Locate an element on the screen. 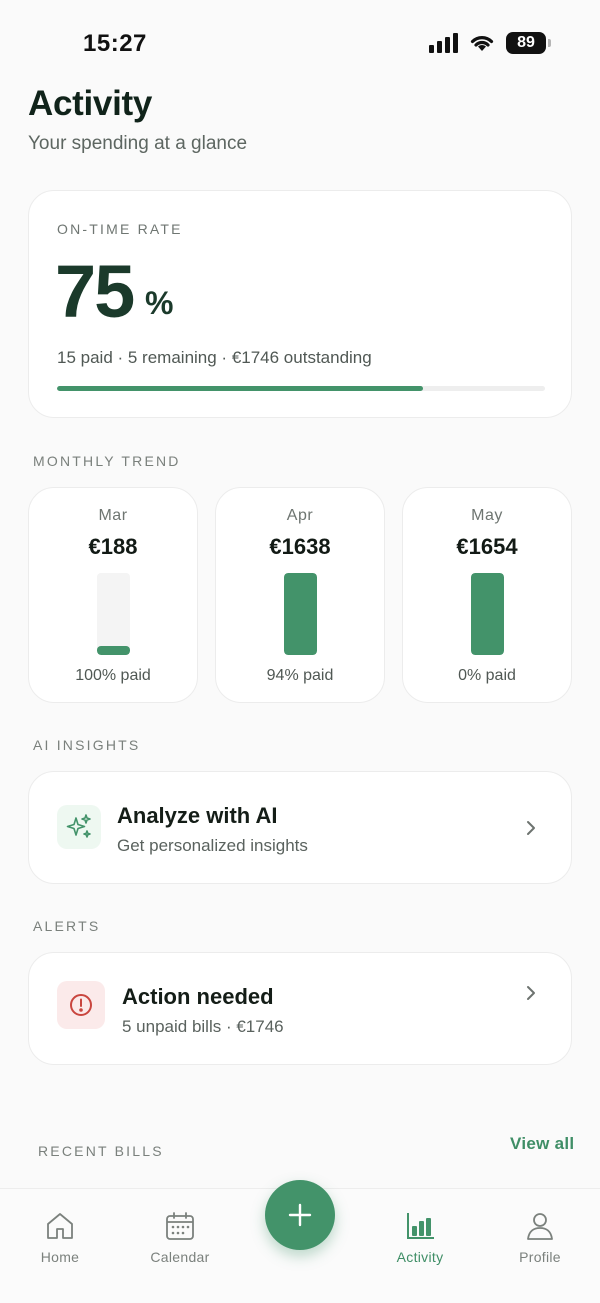  alerts-label: ALERTS is located at coordinates (67, 926).